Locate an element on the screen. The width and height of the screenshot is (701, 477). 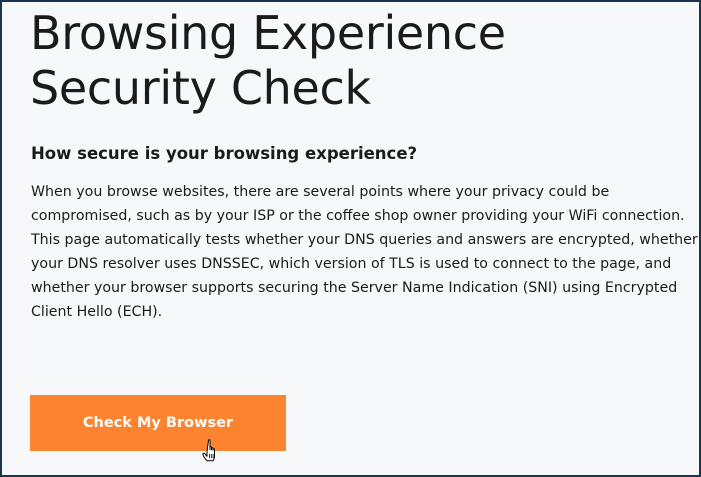
hand-pointer-icon is located at coordinates (208, 450).